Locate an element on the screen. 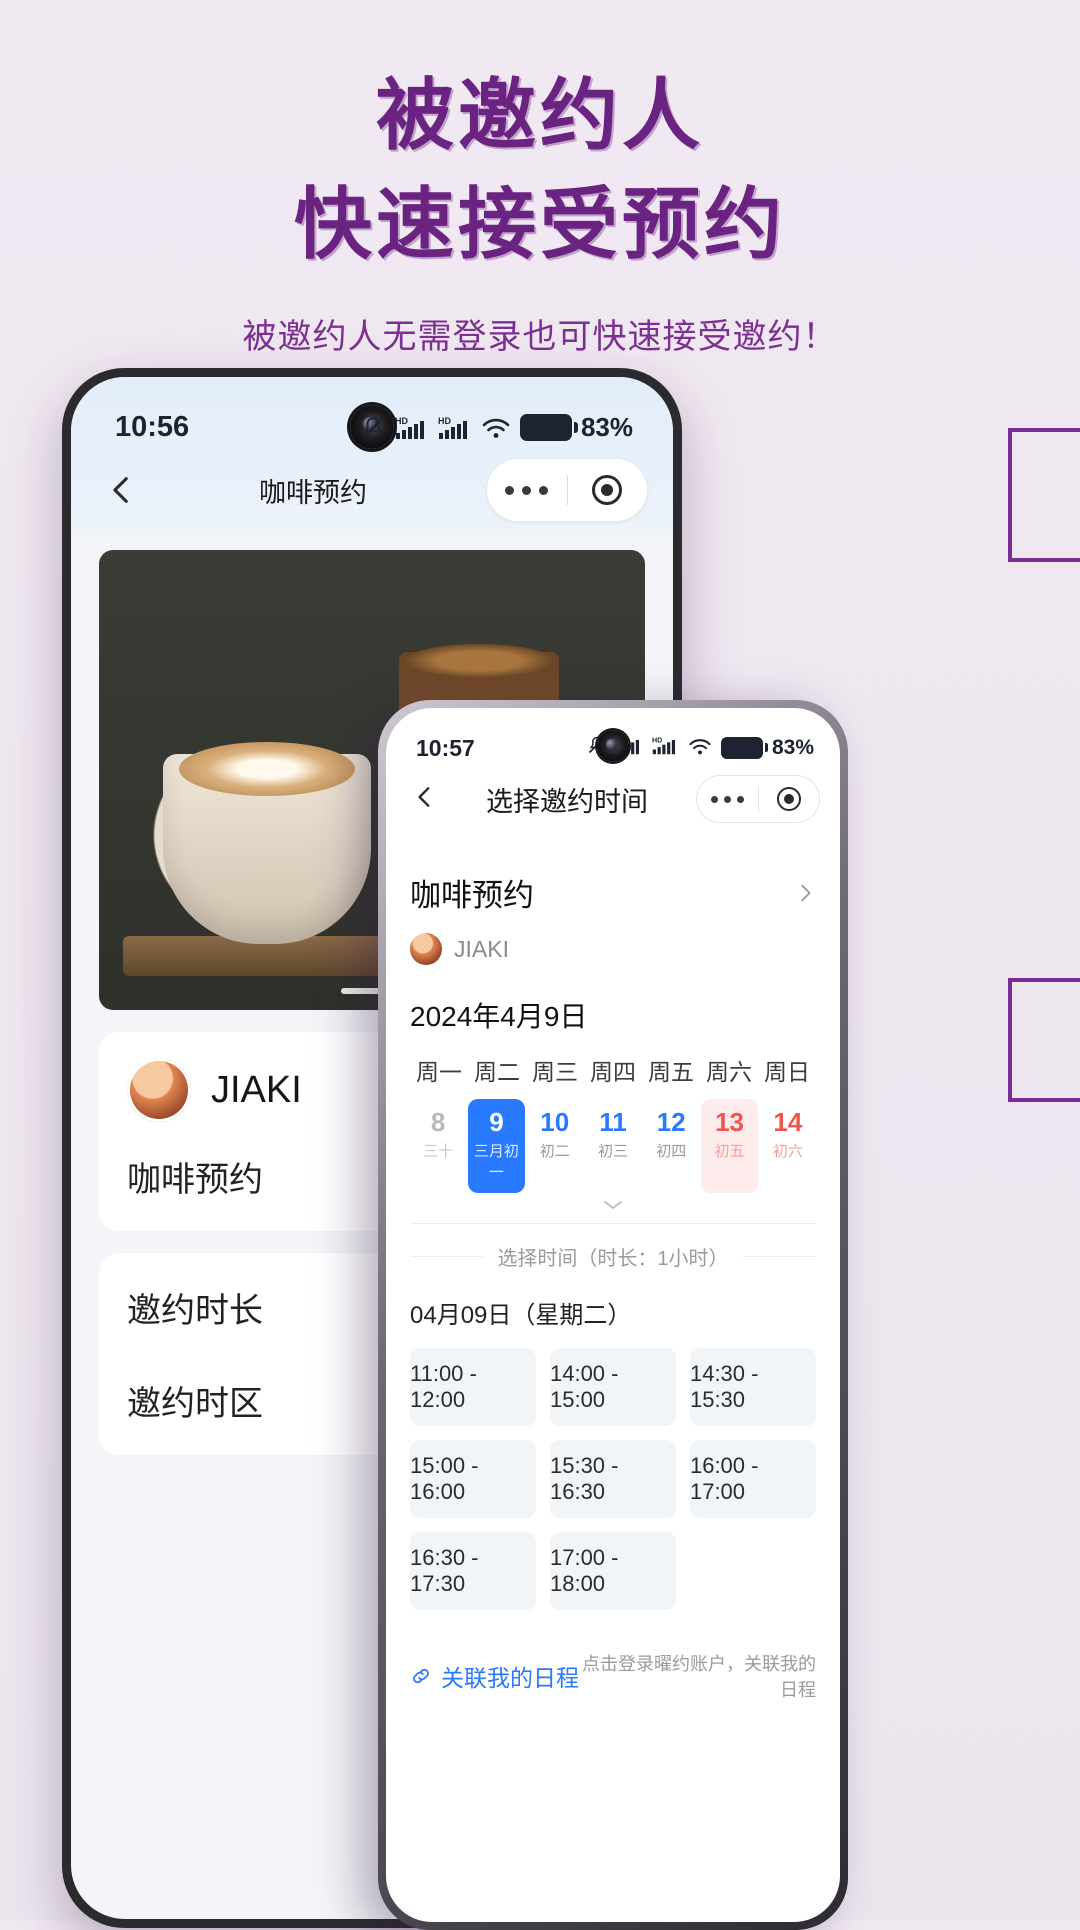 The width and height of the screenshot is (1080, 1930). time-slot: 14:00 - 15:00 is located at coordinates (612, 1386).